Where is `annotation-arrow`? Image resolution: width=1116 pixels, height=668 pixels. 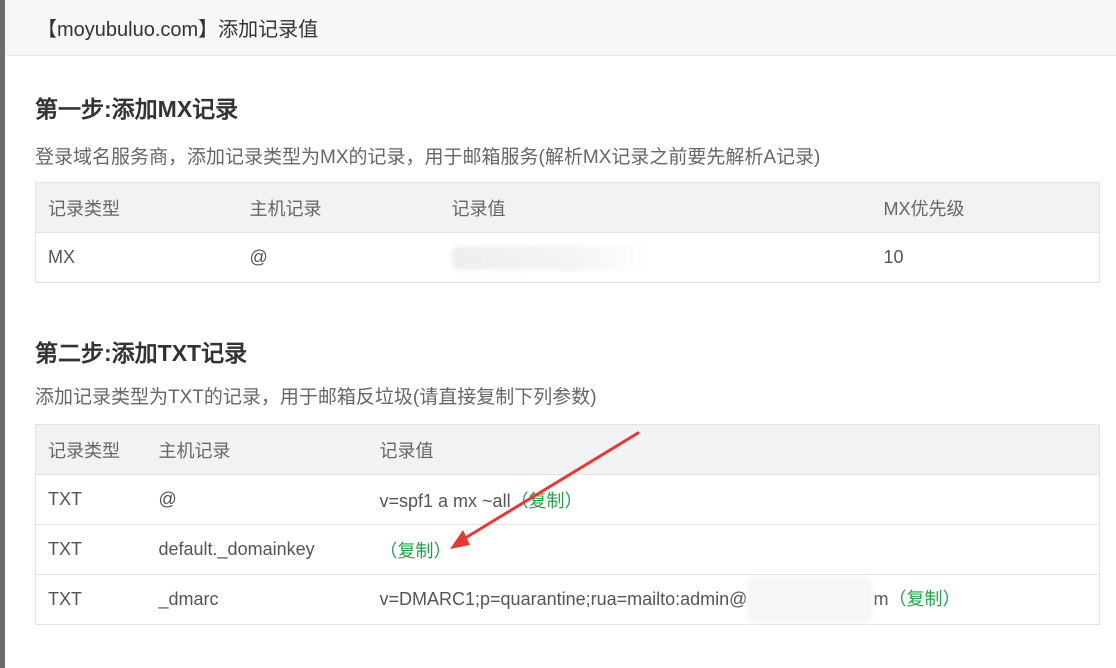 annotation-arrow is located at coordinates (545, 490).